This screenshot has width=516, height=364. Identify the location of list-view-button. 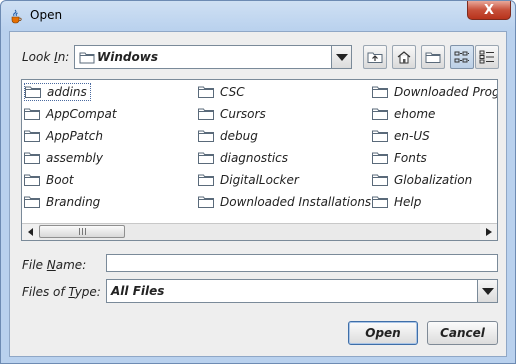
(462, 57).